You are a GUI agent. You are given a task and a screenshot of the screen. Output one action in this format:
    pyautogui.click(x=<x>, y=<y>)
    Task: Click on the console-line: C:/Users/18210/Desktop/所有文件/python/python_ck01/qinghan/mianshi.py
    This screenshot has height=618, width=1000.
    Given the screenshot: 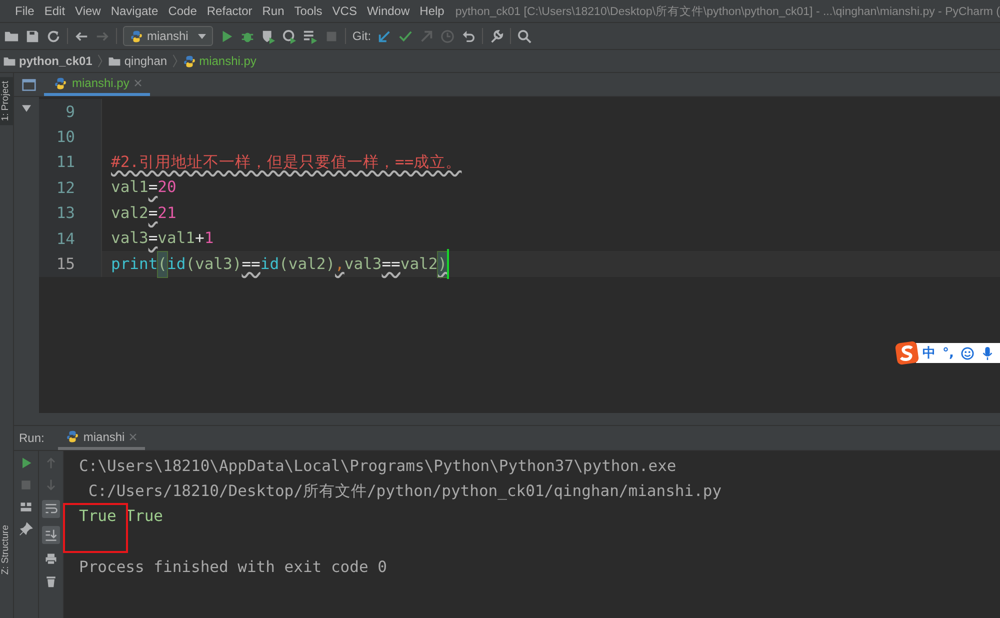 What is the action you would take?
    pyautogui.click(x=404, y=491)
    